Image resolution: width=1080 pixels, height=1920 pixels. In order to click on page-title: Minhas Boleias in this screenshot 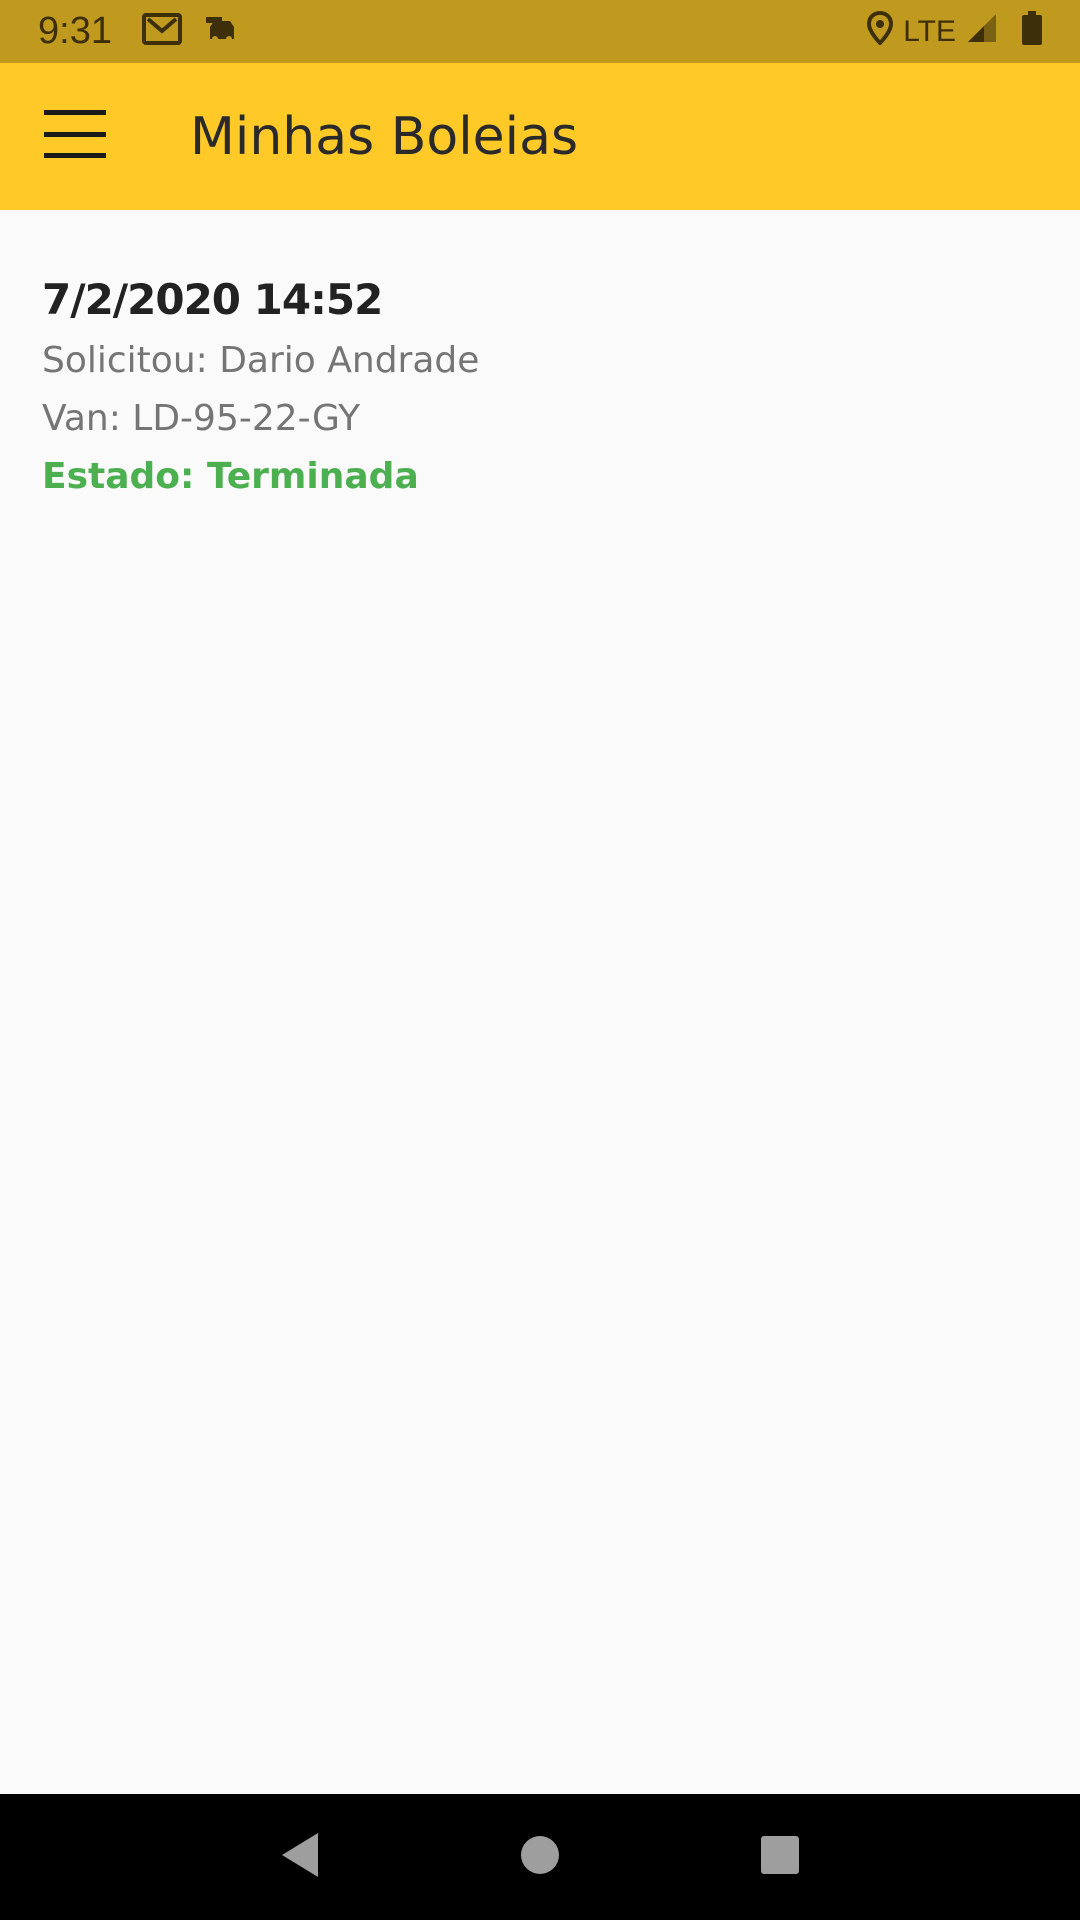, I will do `click(384, 136)`.